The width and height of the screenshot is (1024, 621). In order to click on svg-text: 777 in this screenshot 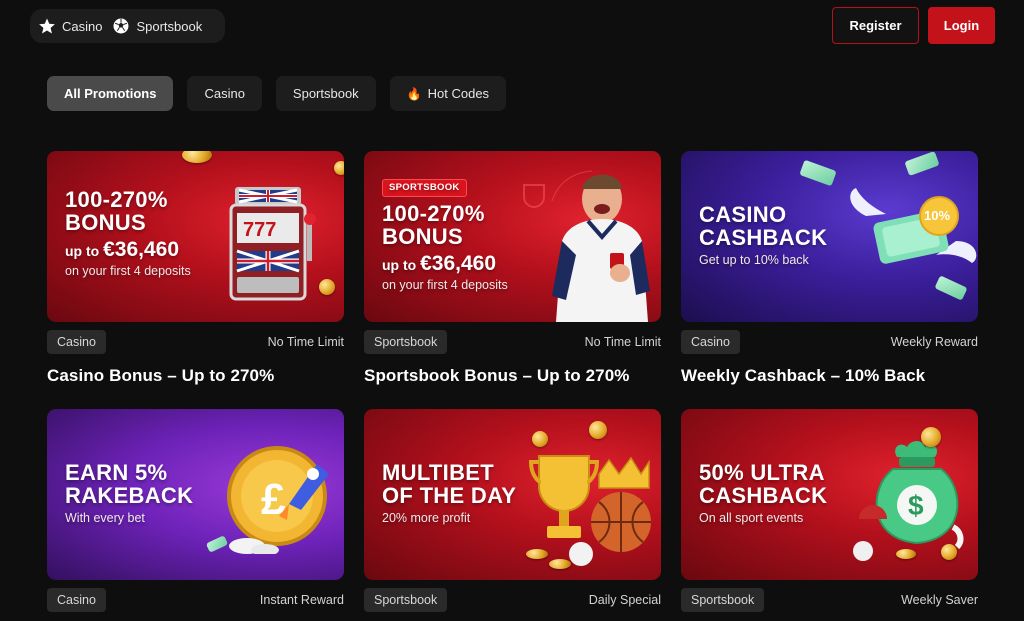, I will do `click(259, 230)`.